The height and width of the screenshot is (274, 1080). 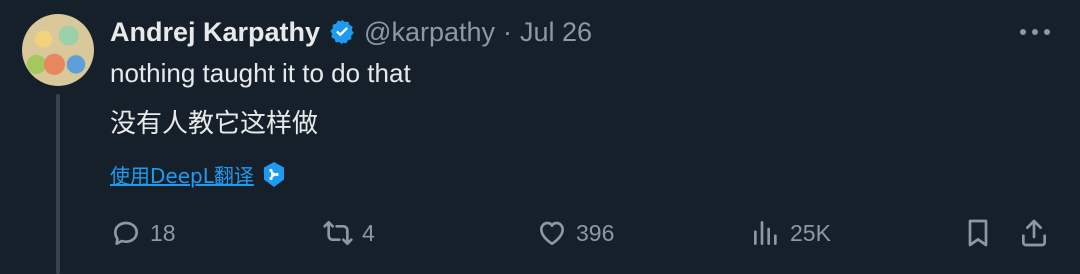 What do you see at coordinates (163, 232) in the screenshot?
I see `reply-count: 18` at bounding box center [163, 232].